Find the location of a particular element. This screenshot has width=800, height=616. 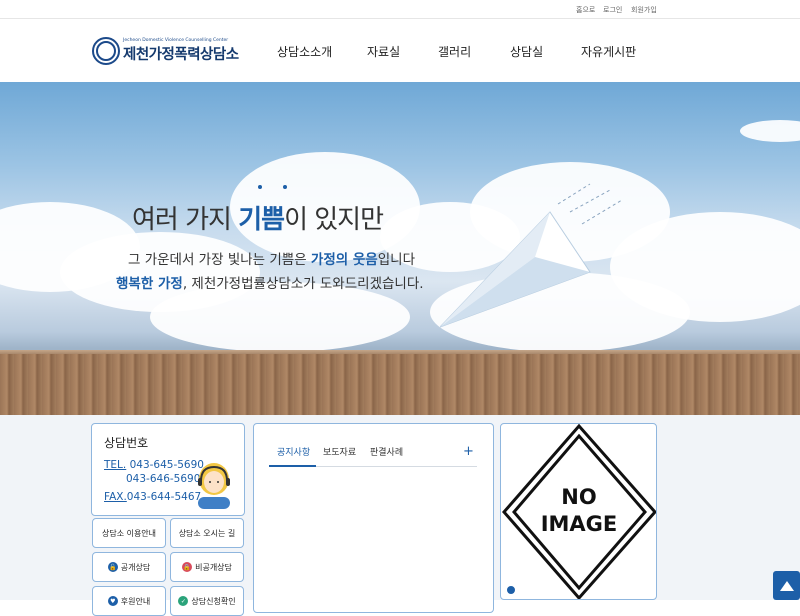

fax-line: FAX.043-644-5467 is located at coordinates (153, 497).